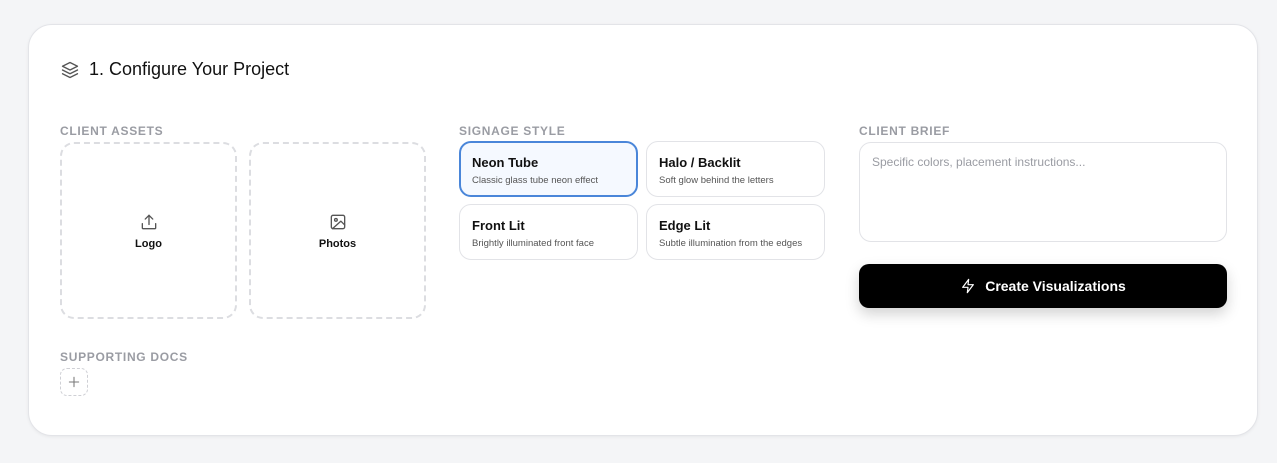  What do you see at coordinates (533, 243) in the screenshot?
I see `style-option-desc: Brightly illuminated front face` at bounding box center [533, 243].